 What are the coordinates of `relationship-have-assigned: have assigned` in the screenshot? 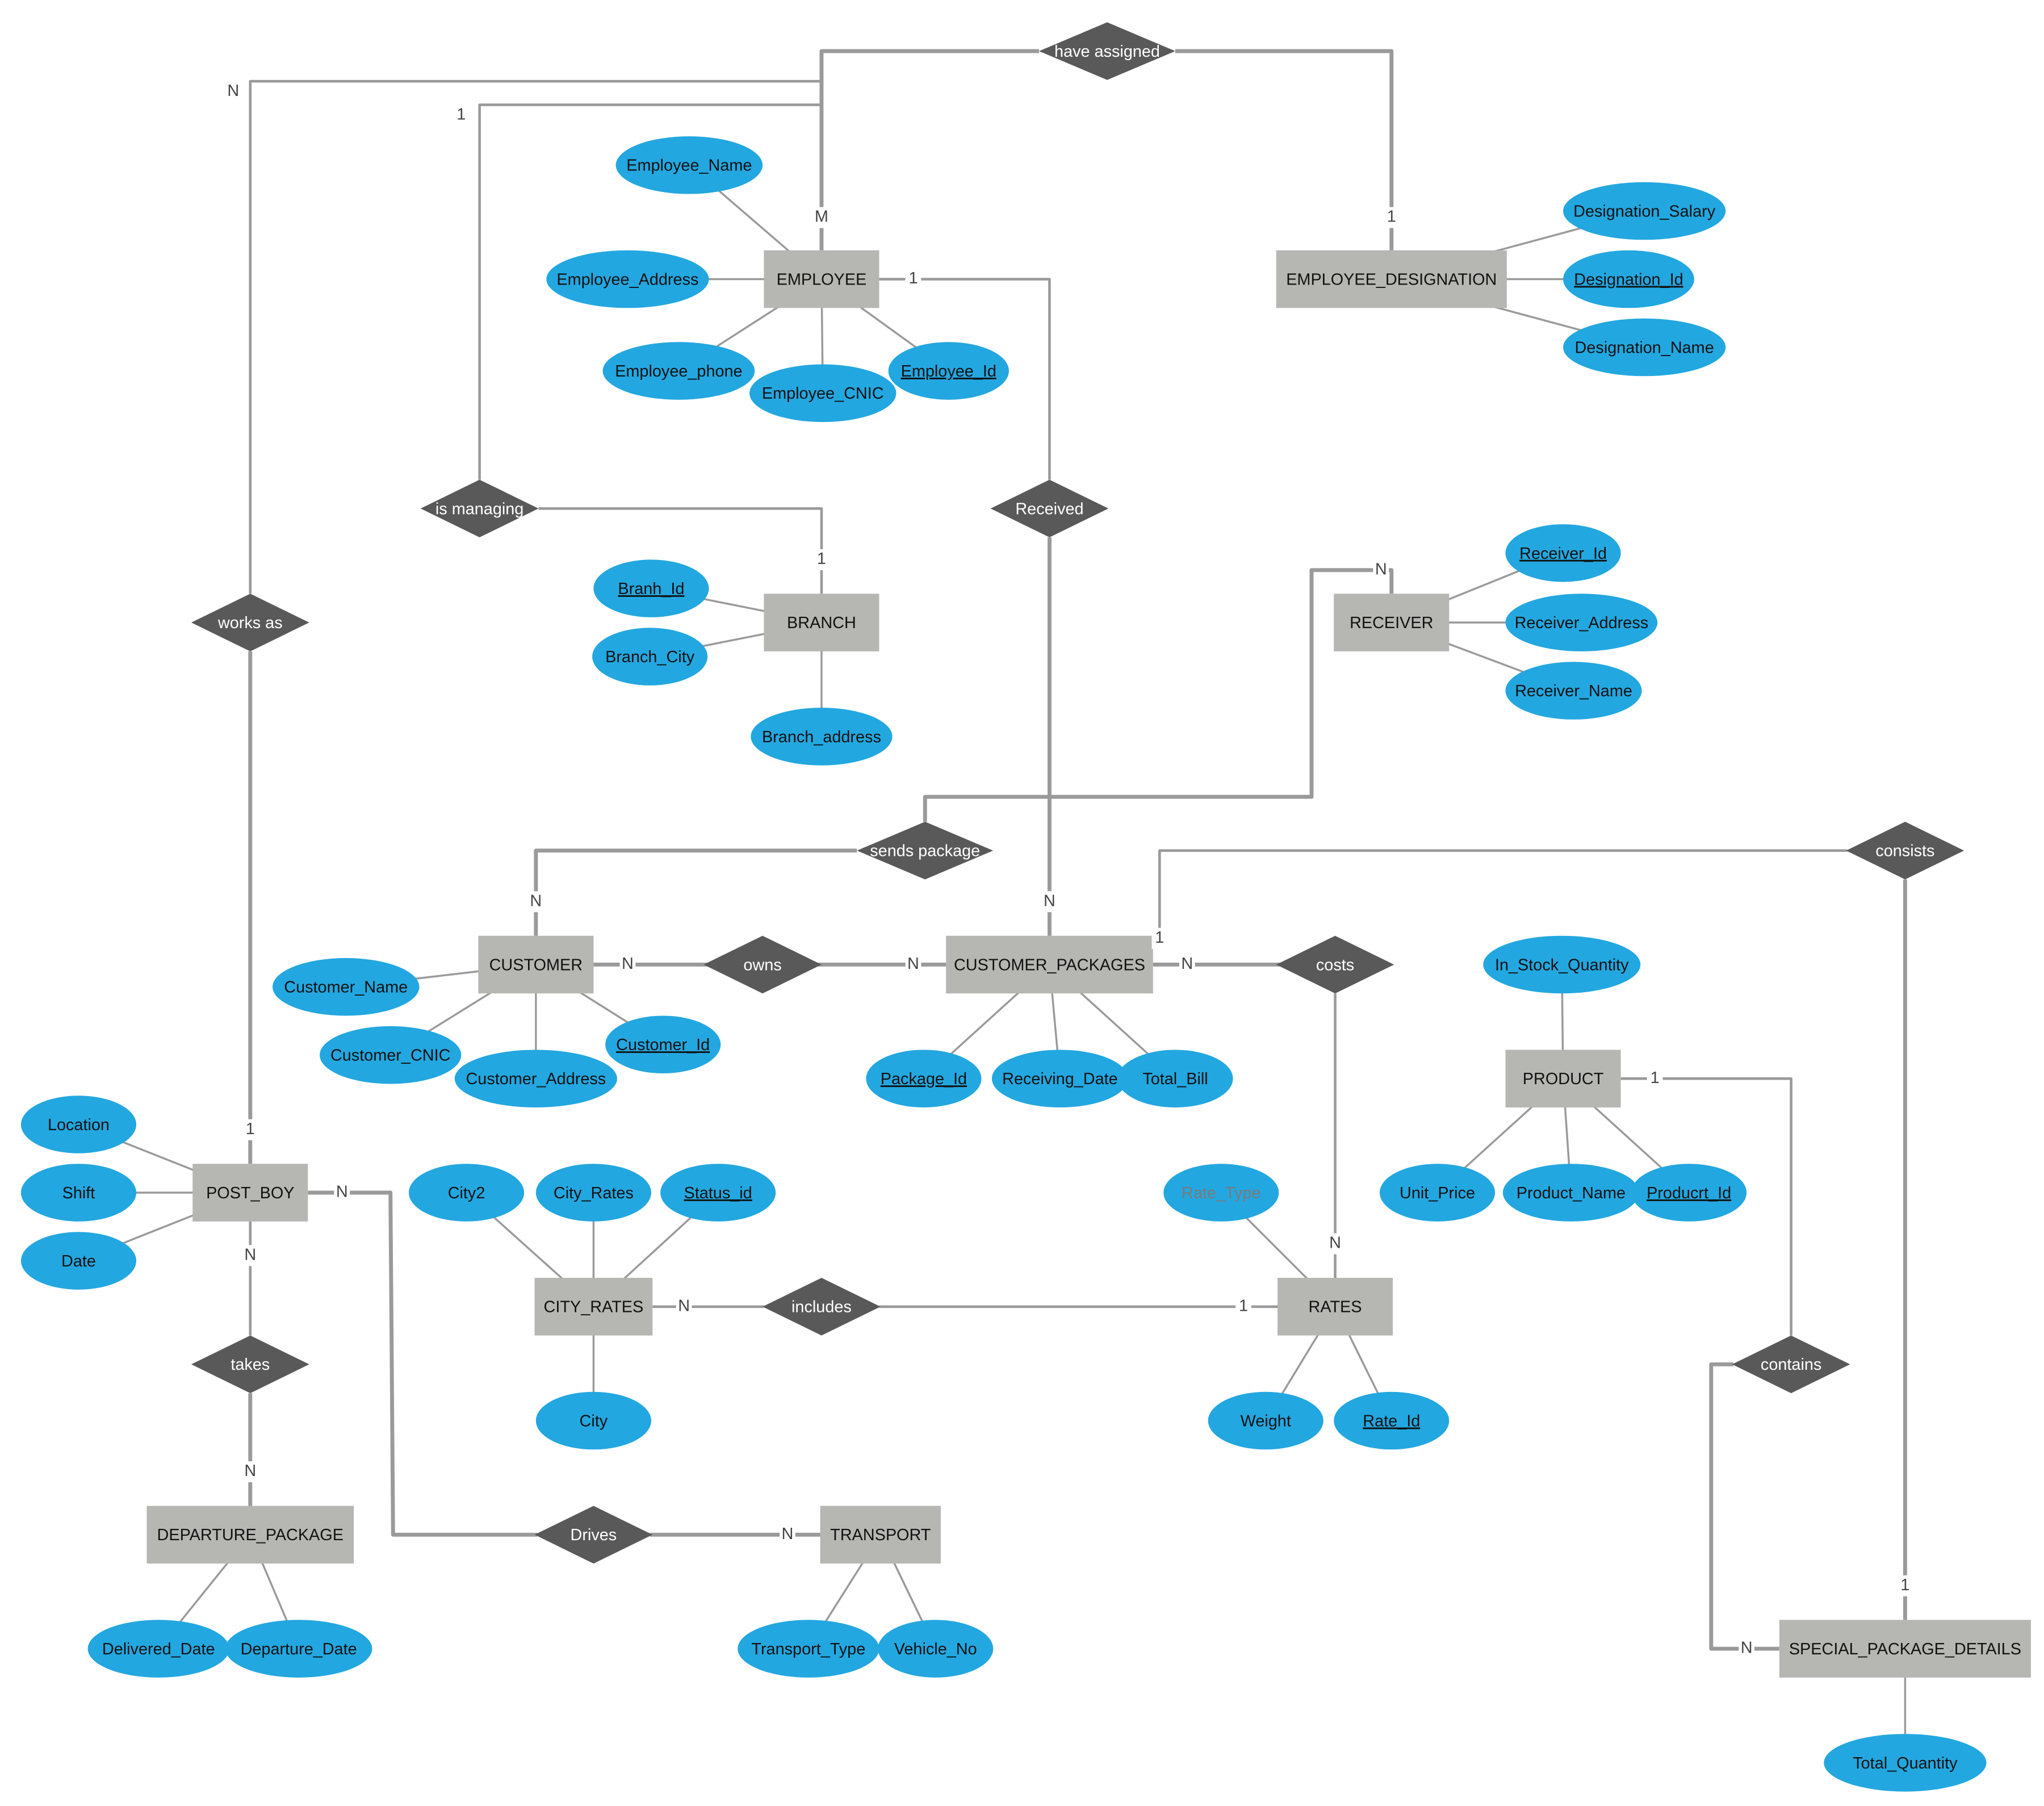 It's located at (1107, 51).